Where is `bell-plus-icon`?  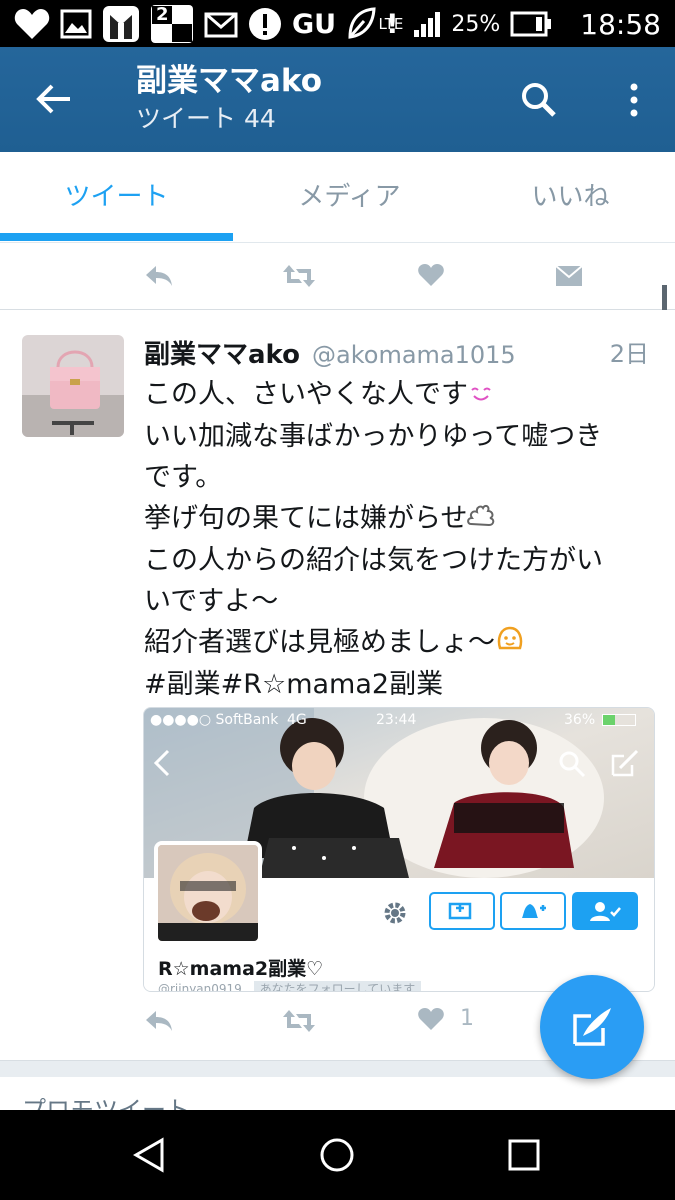 bell-plus-icon is located at coordinates (534, 911).